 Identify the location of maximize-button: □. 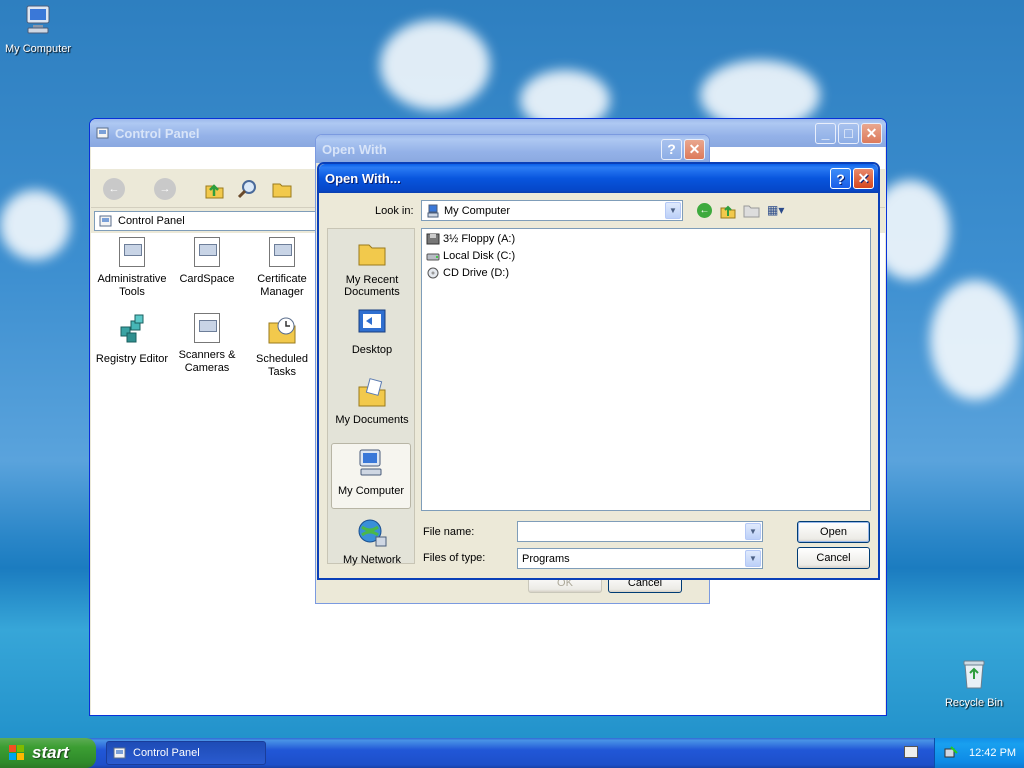
(848, 133).